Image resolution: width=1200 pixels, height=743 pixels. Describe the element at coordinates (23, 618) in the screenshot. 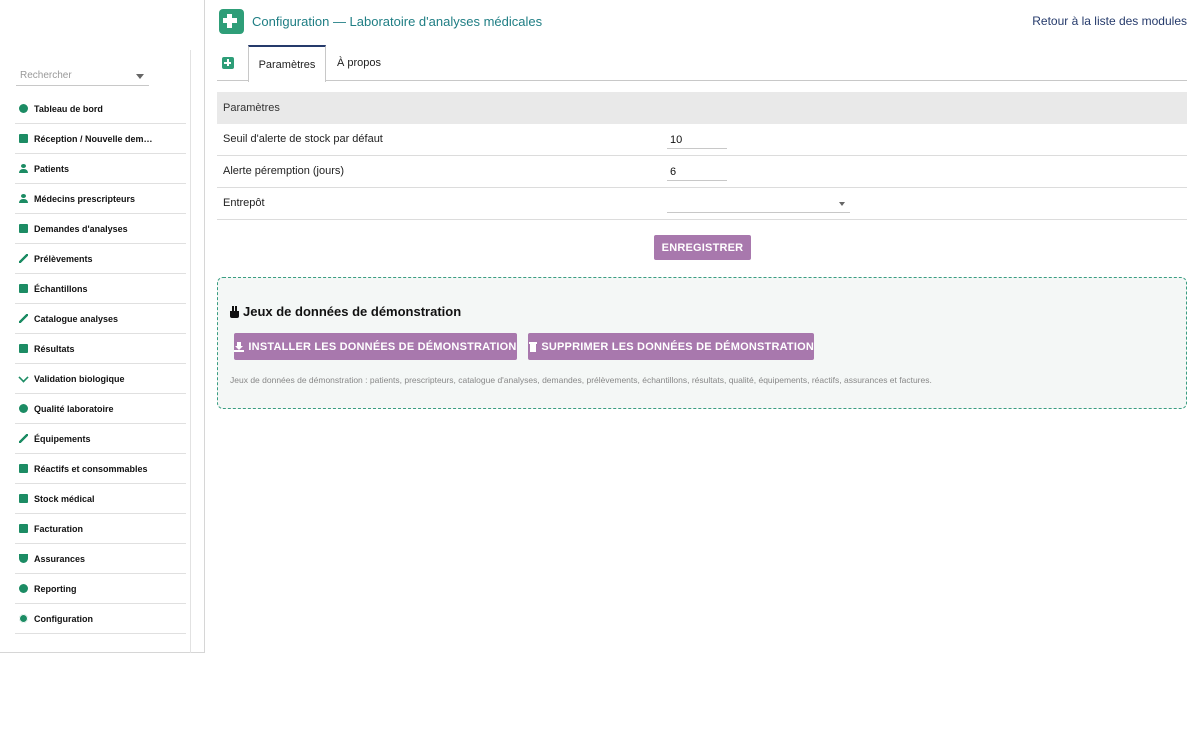

I see `gear-icon` at that location.